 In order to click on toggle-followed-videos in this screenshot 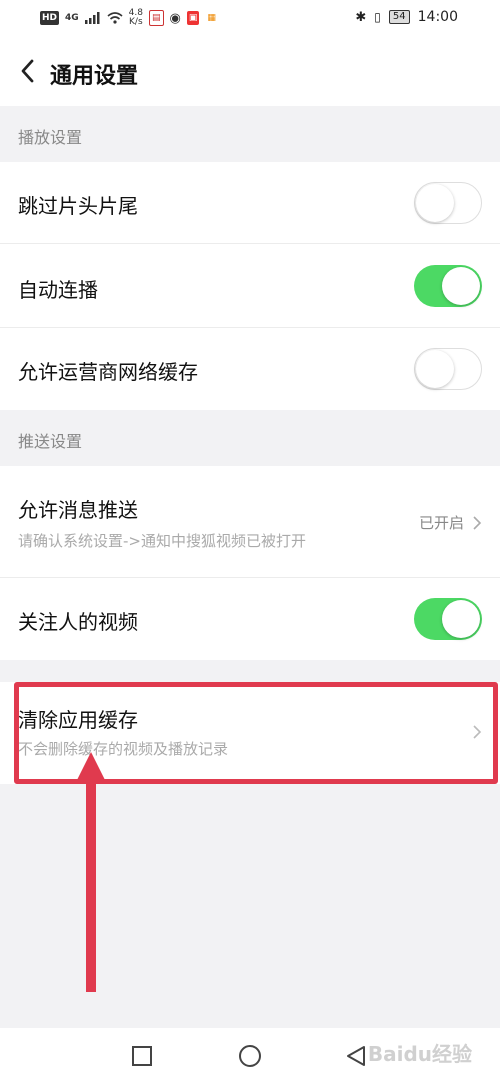, I will do `click(448, 619)`.